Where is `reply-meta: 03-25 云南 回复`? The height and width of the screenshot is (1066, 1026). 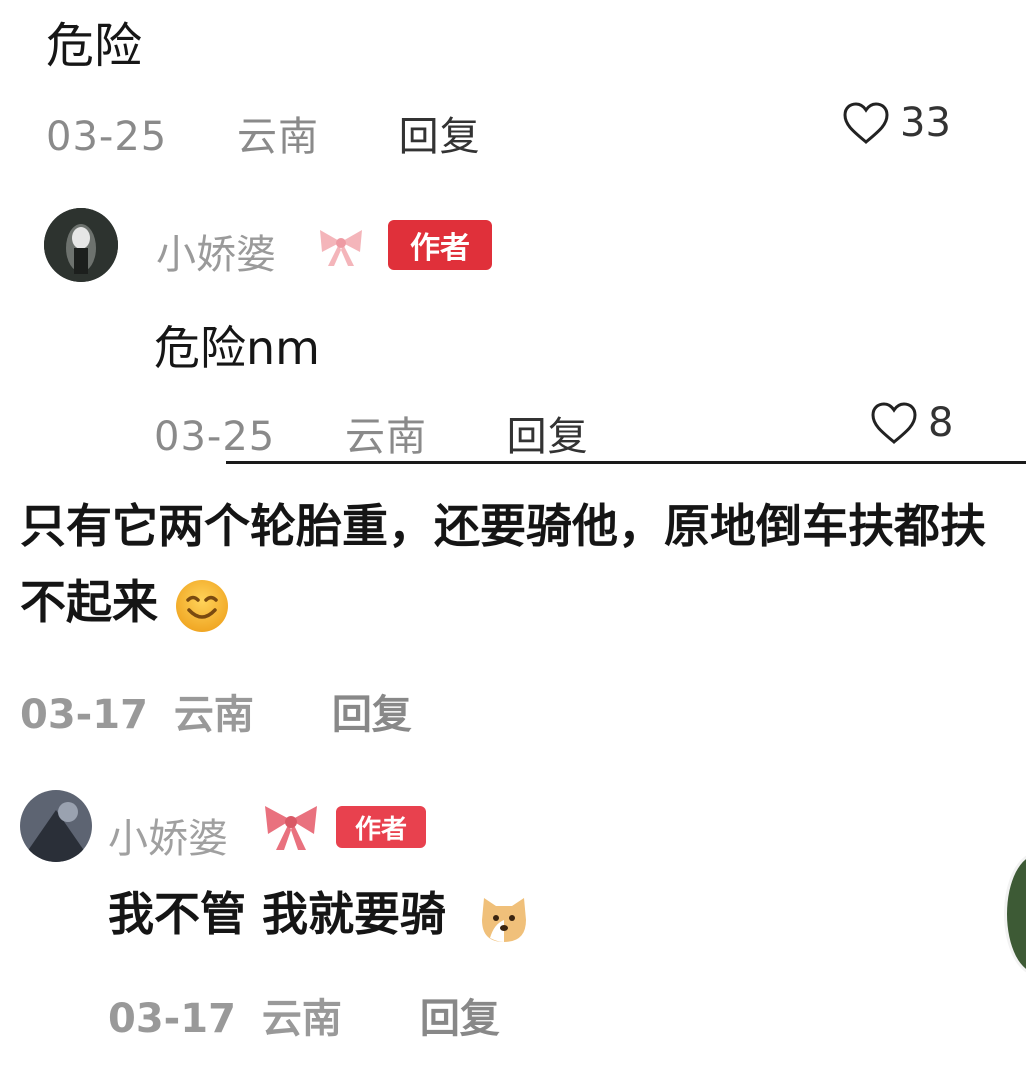
reply-meta: 03-25 云南 回复 is located at coordinates (371, 433).